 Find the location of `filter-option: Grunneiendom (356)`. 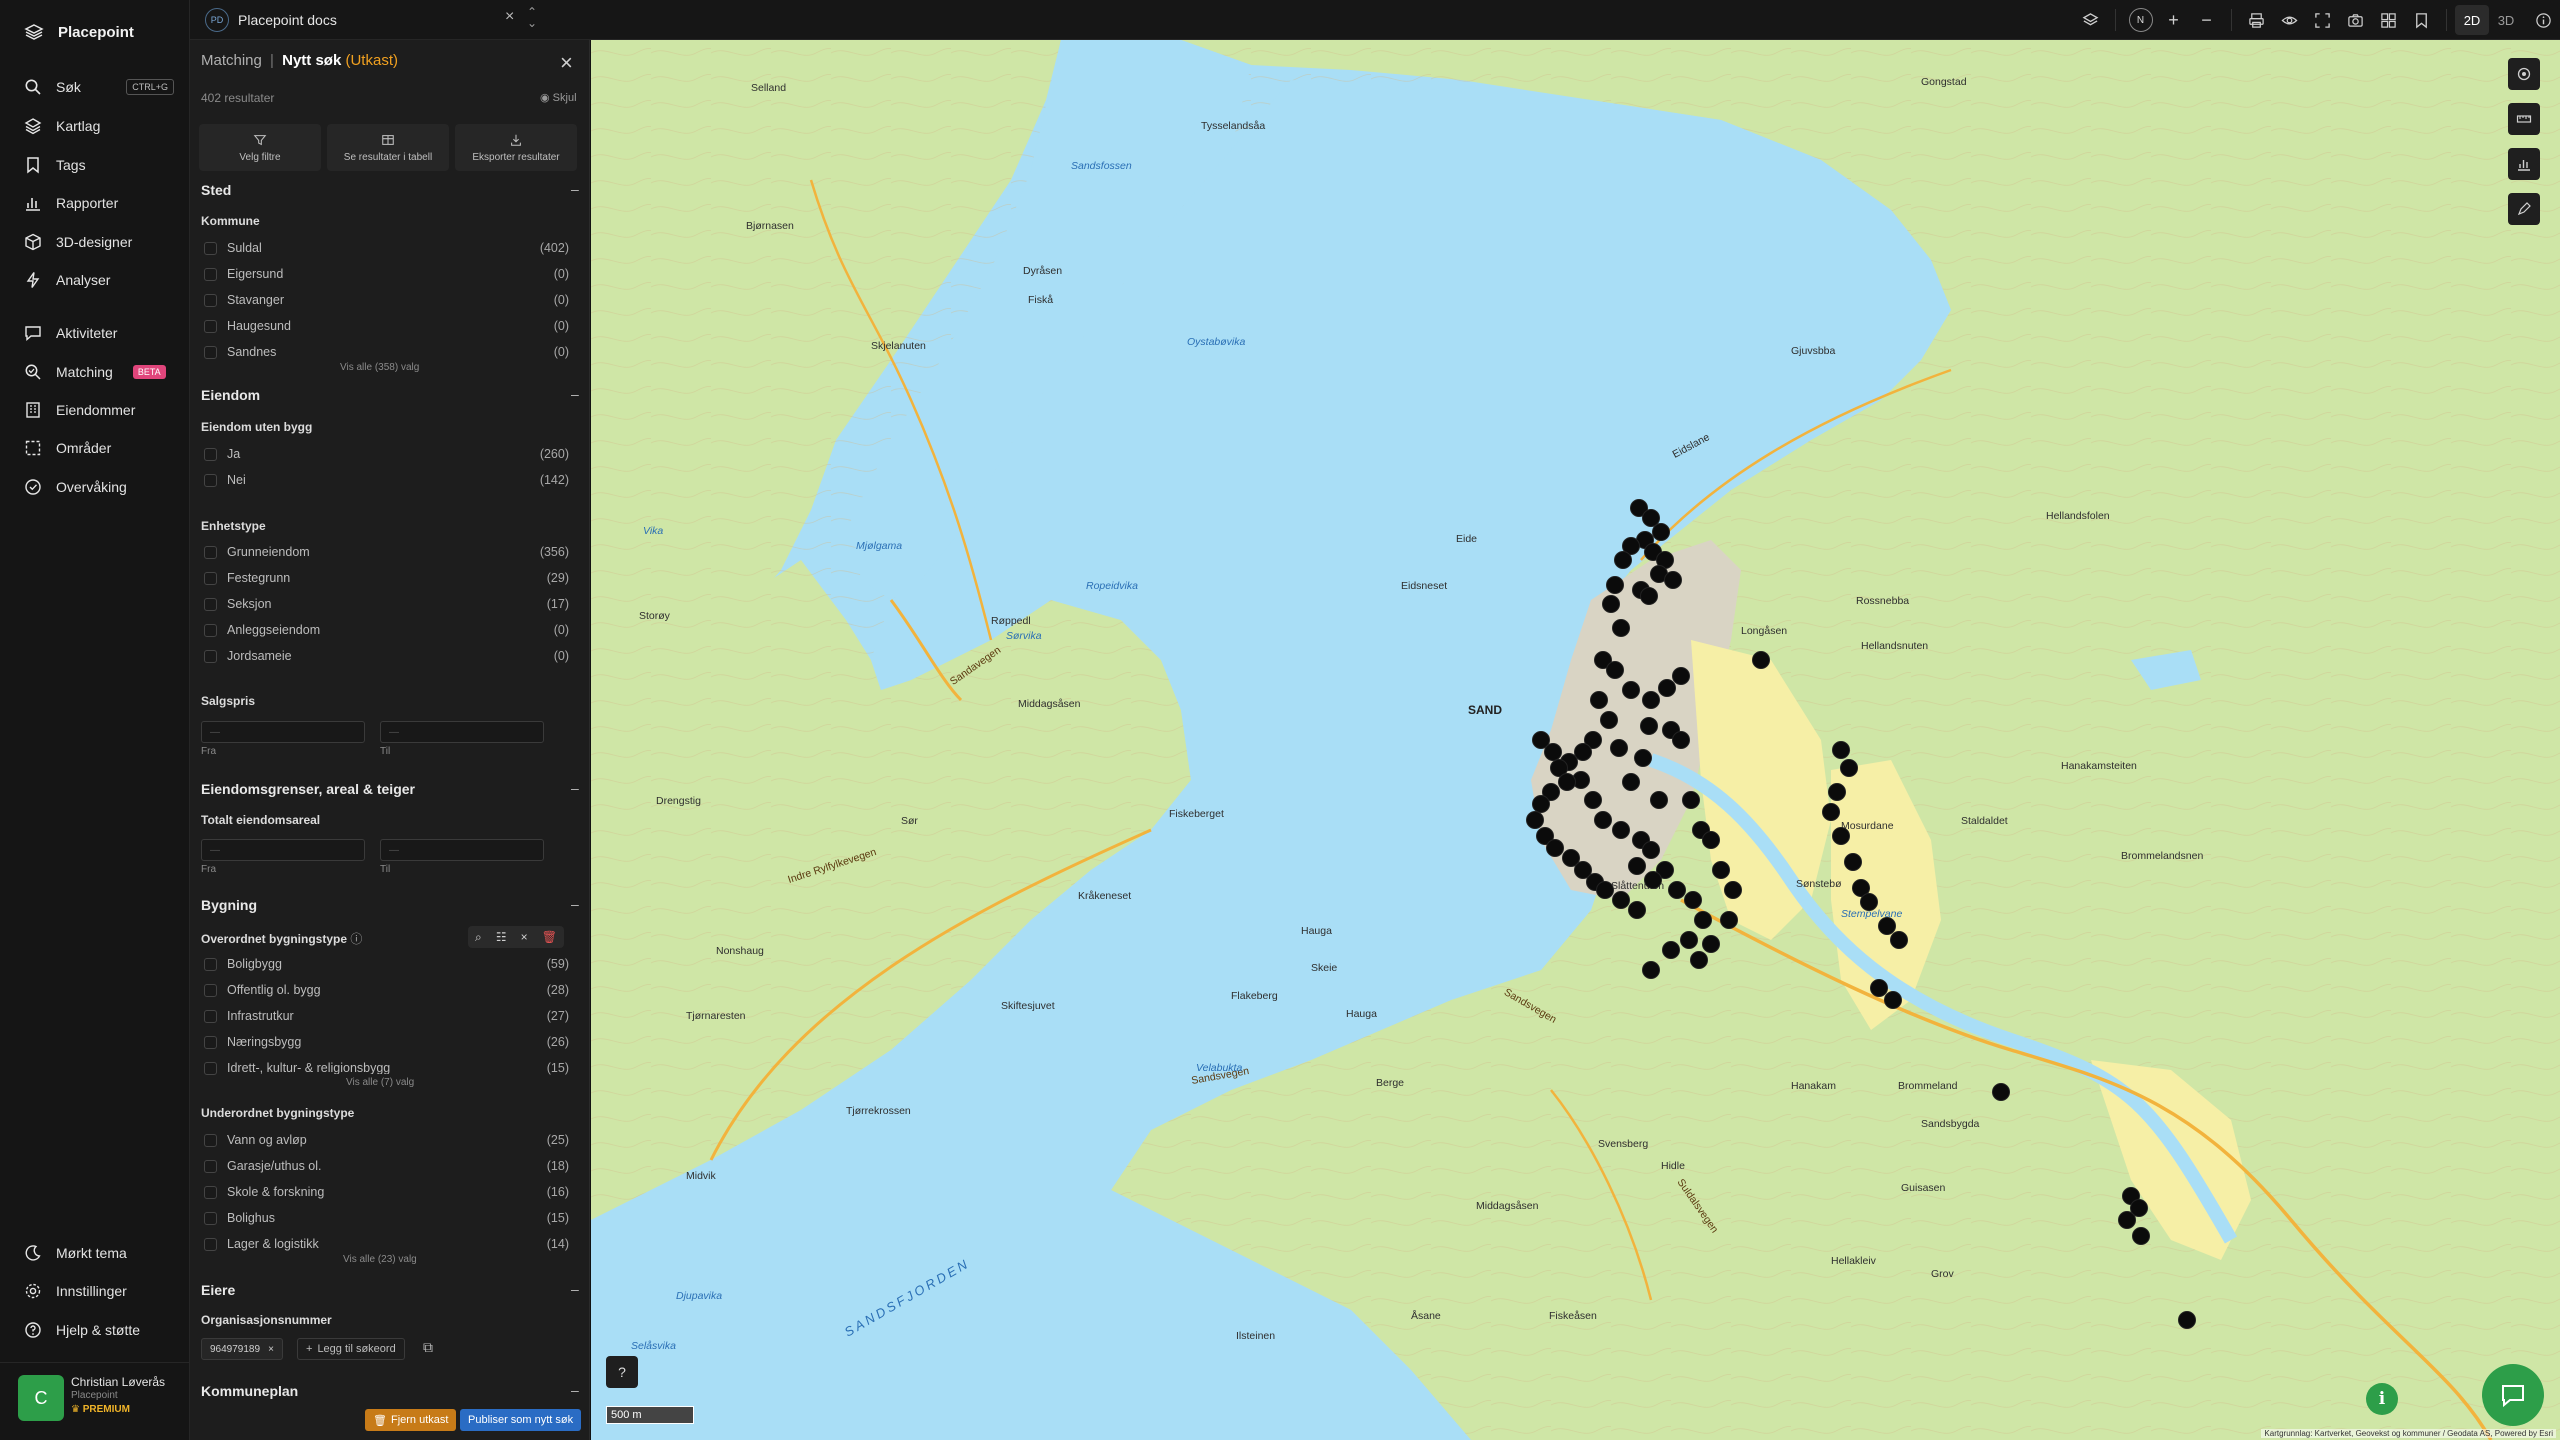

filter-option: Grunneiendom (356) is located at coordinates (385, 553).